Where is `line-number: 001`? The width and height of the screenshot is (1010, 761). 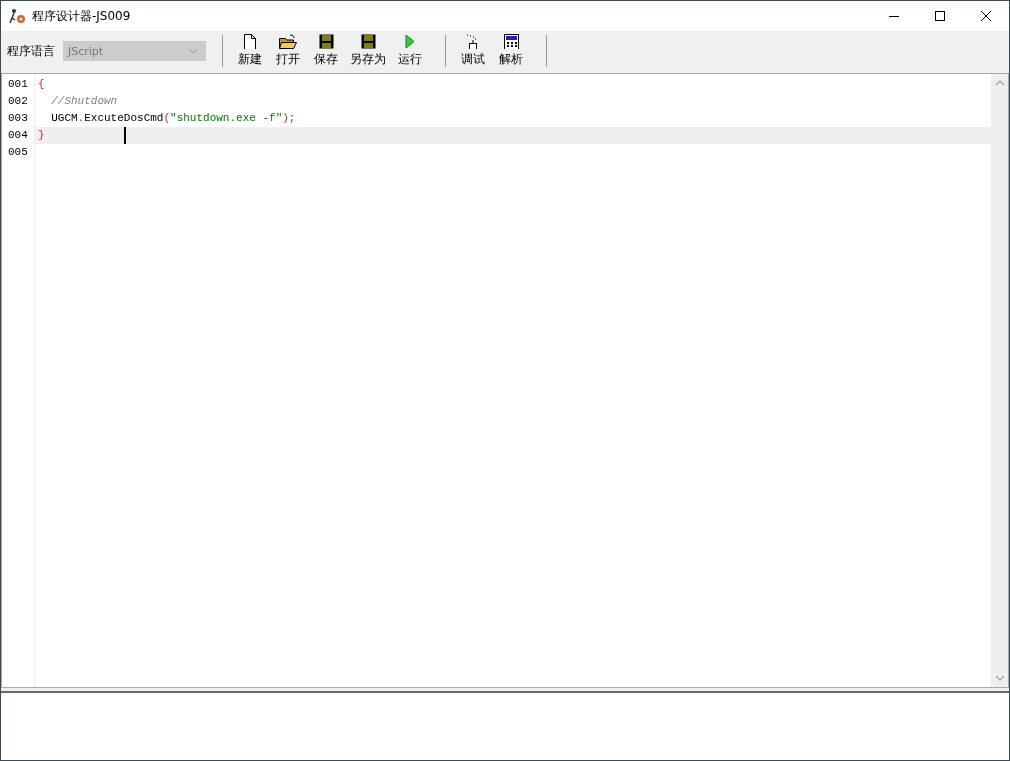
line-number: 001 is located at coordinates (18, 84).